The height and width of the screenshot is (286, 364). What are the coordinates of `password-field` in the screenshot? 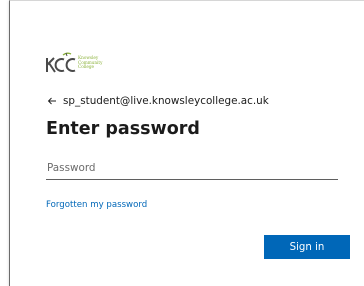 It's located at (192, 168).